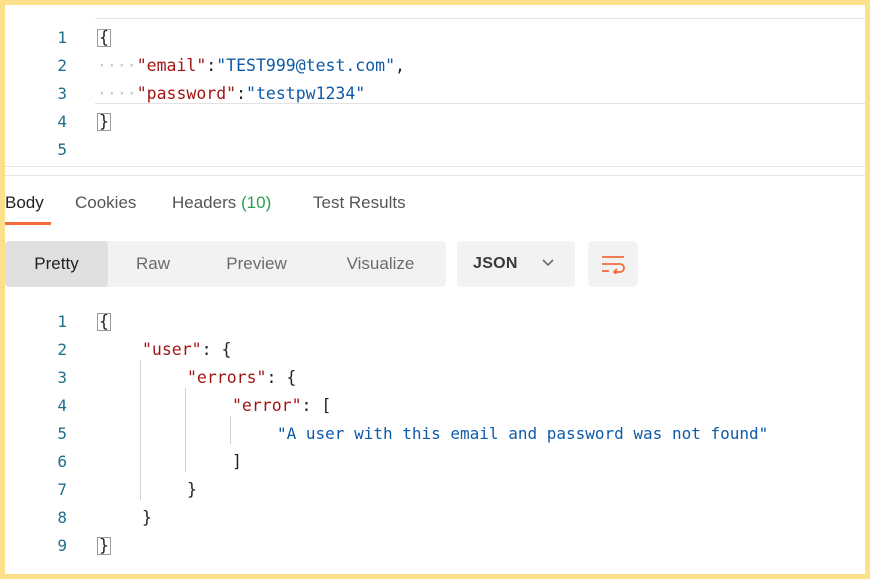  What do you see at coordinates (435, 350) in the screenshot?
I see `response-line: 2 "user": {` at bounding box center [435, 350].